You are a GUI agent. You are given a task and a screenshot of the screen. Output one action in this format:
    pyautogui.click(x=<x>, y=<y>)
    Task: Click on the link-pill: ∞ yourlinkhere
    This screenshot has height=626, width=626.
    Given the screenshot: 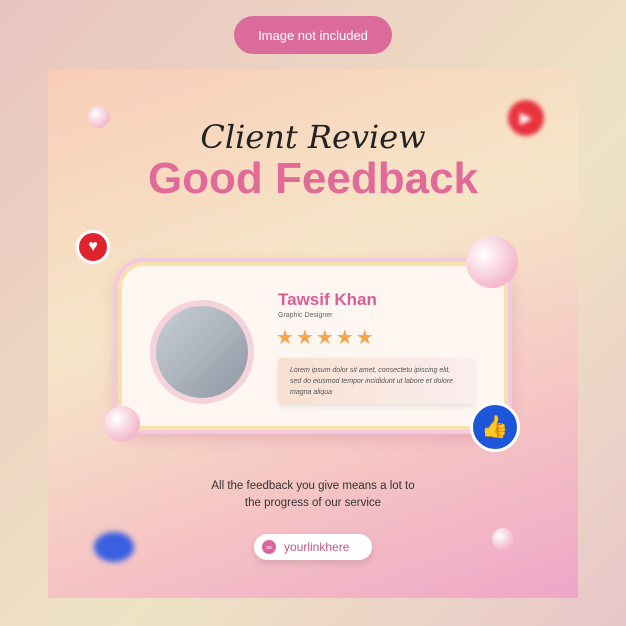 What is the action you would take?
    pyautogui.click(x=313, y=547)
    